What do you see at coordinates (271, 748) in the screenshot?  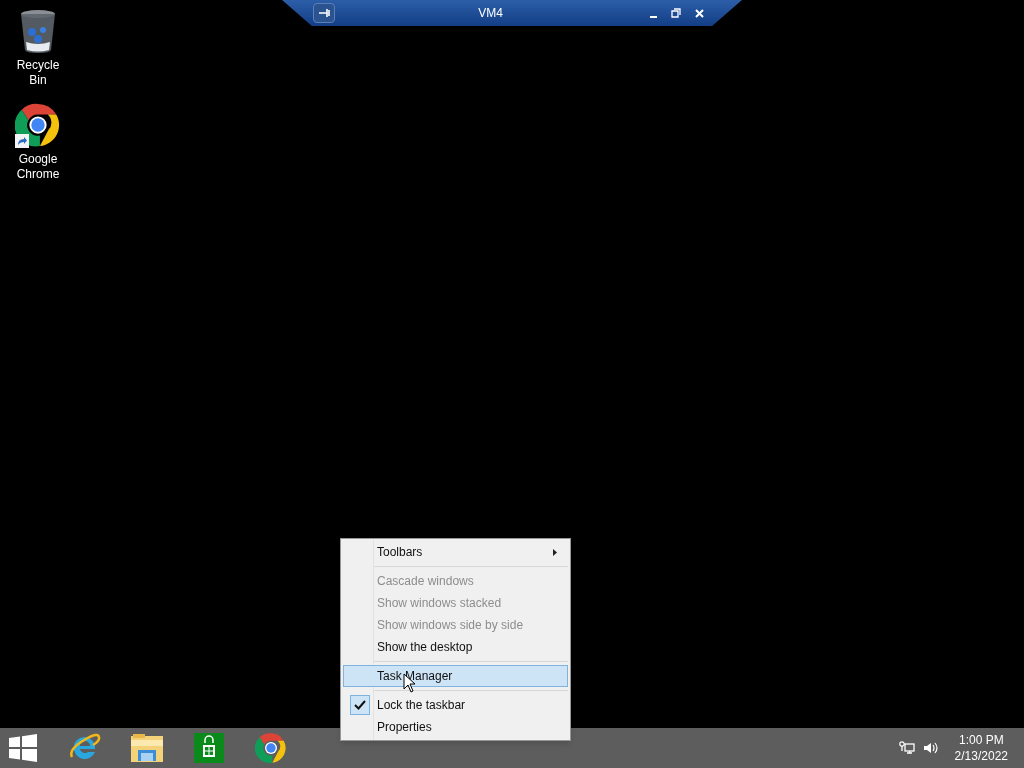 I see `chrome-icon` at bounding box center [271, 748].